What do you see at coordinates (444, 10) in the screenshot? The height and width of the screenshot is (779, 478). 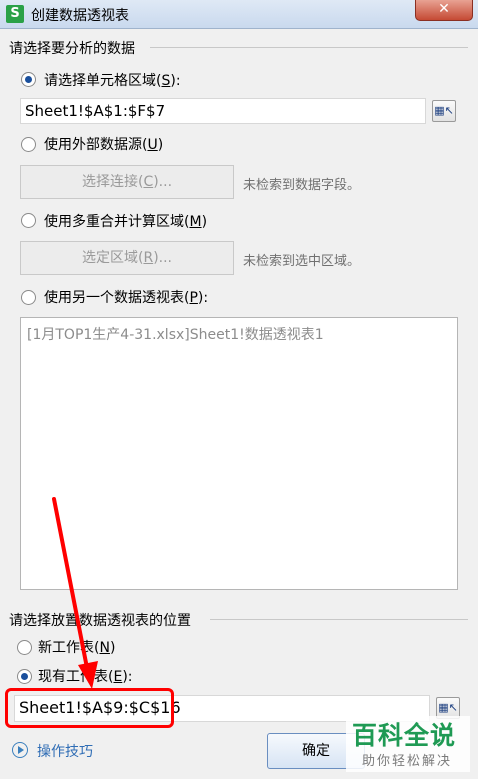 I see `close-button: ✕` at bounding box center [444, 10].